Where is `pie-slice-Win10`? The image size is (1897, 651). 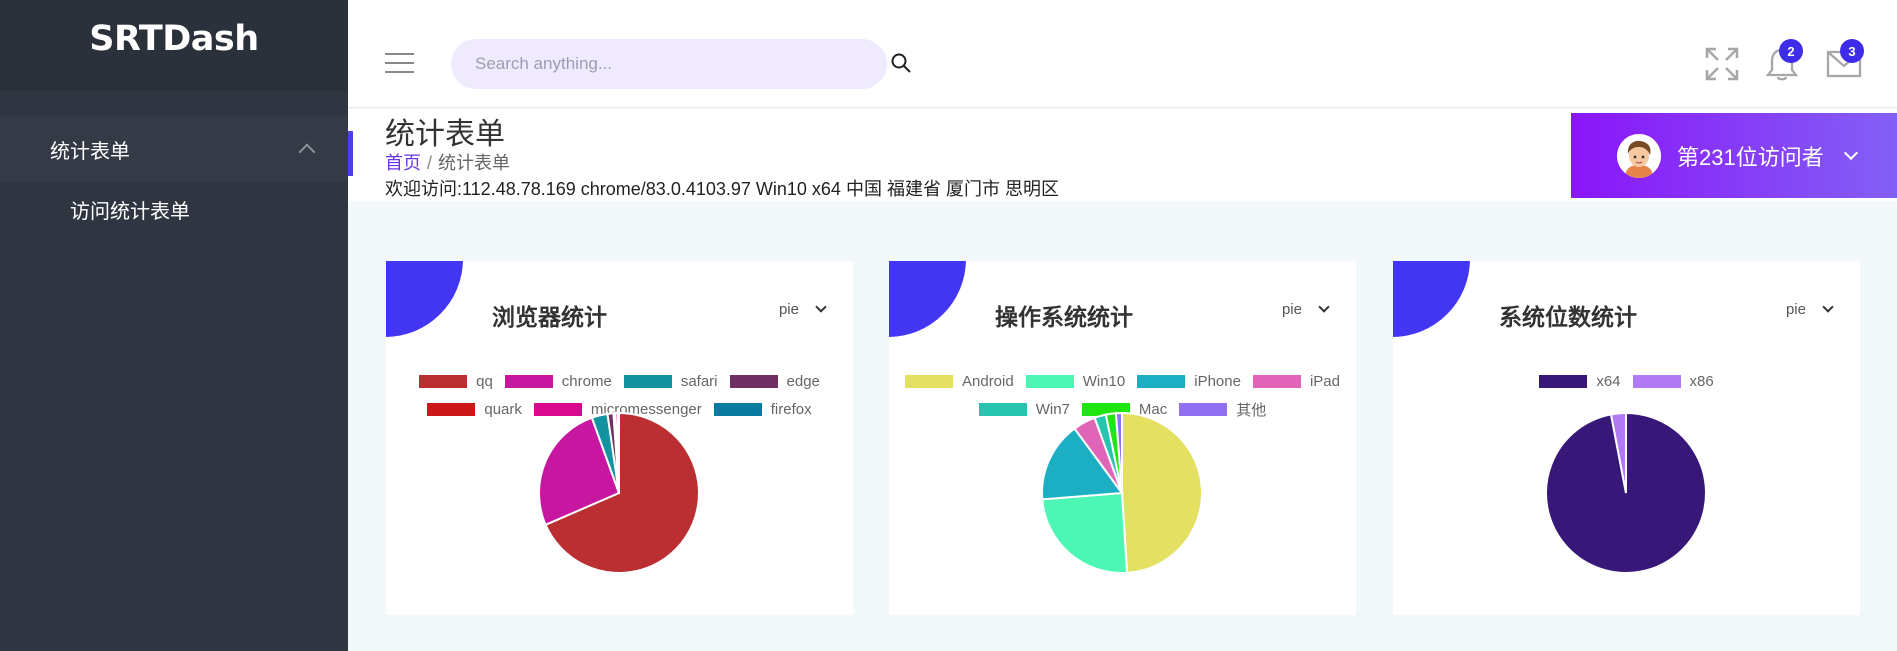
pie-slice-Win10 is located at coordinates (1085, 532).